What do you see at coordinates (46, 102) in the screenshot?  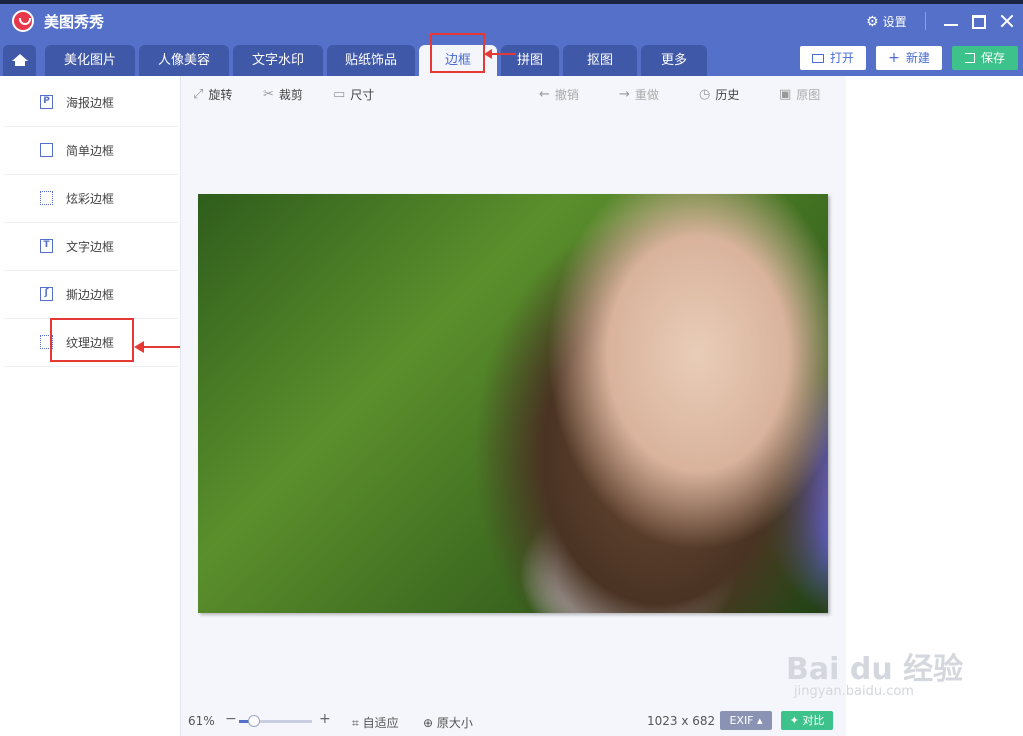 I see `poster-frame-icon: P` at bounding box center [46, 102].